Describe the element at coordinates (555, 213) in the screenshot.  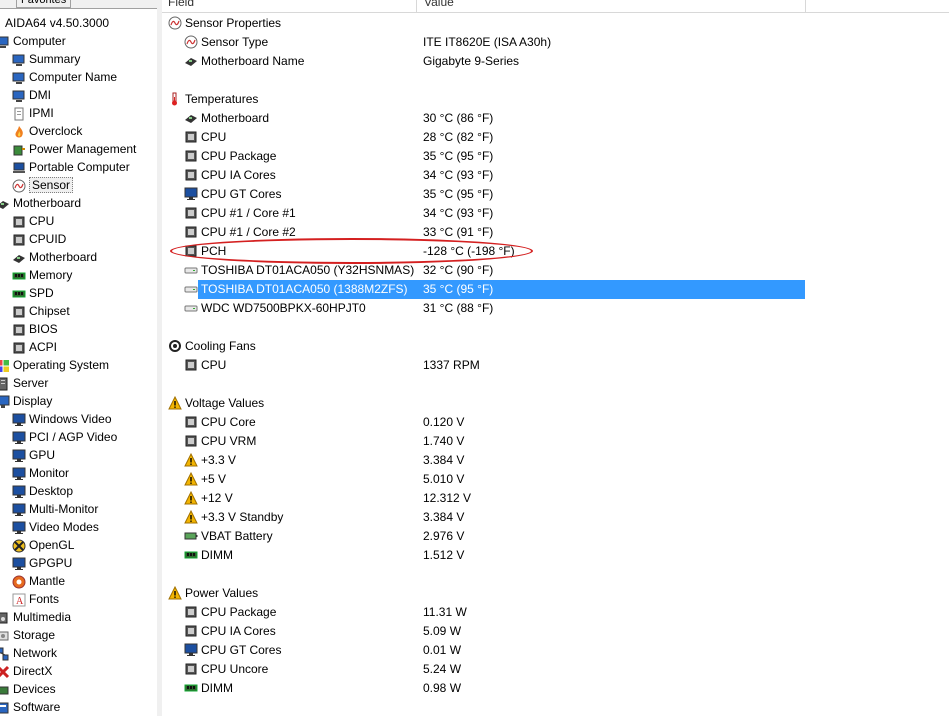
I see `sensor-row: CPU #1 / Core #1 34 °C (93 °F)` at that location.